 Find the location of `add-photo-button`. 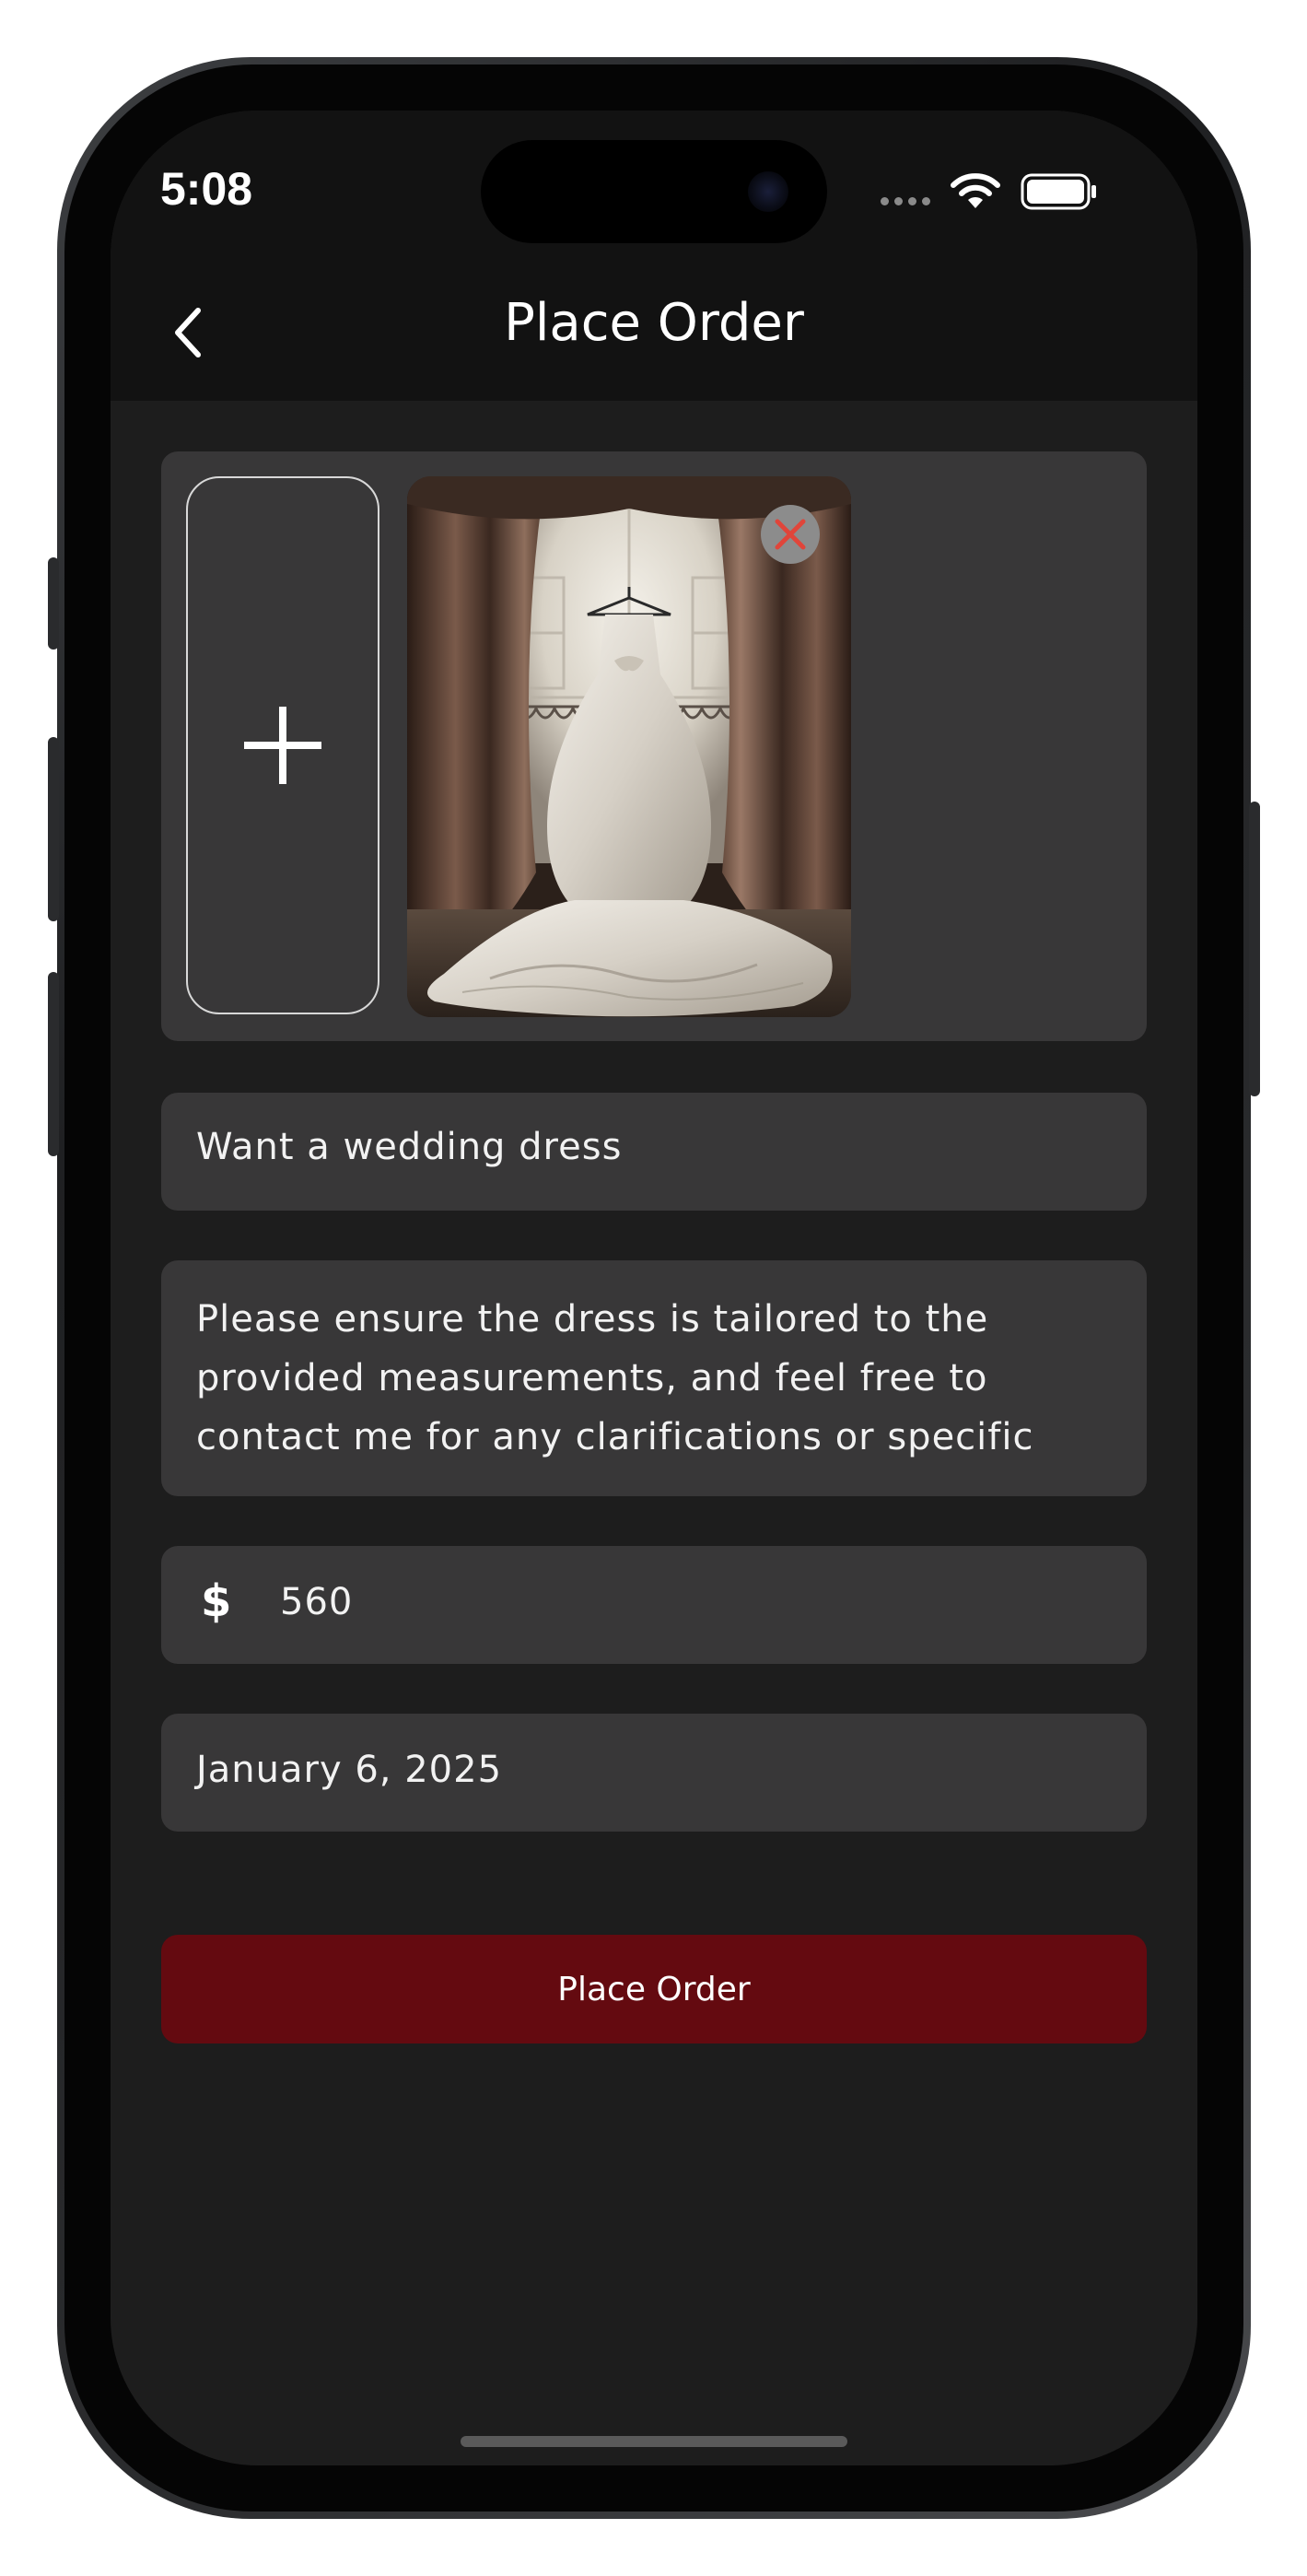

add-photo-button is located at coordinates (283, 745).